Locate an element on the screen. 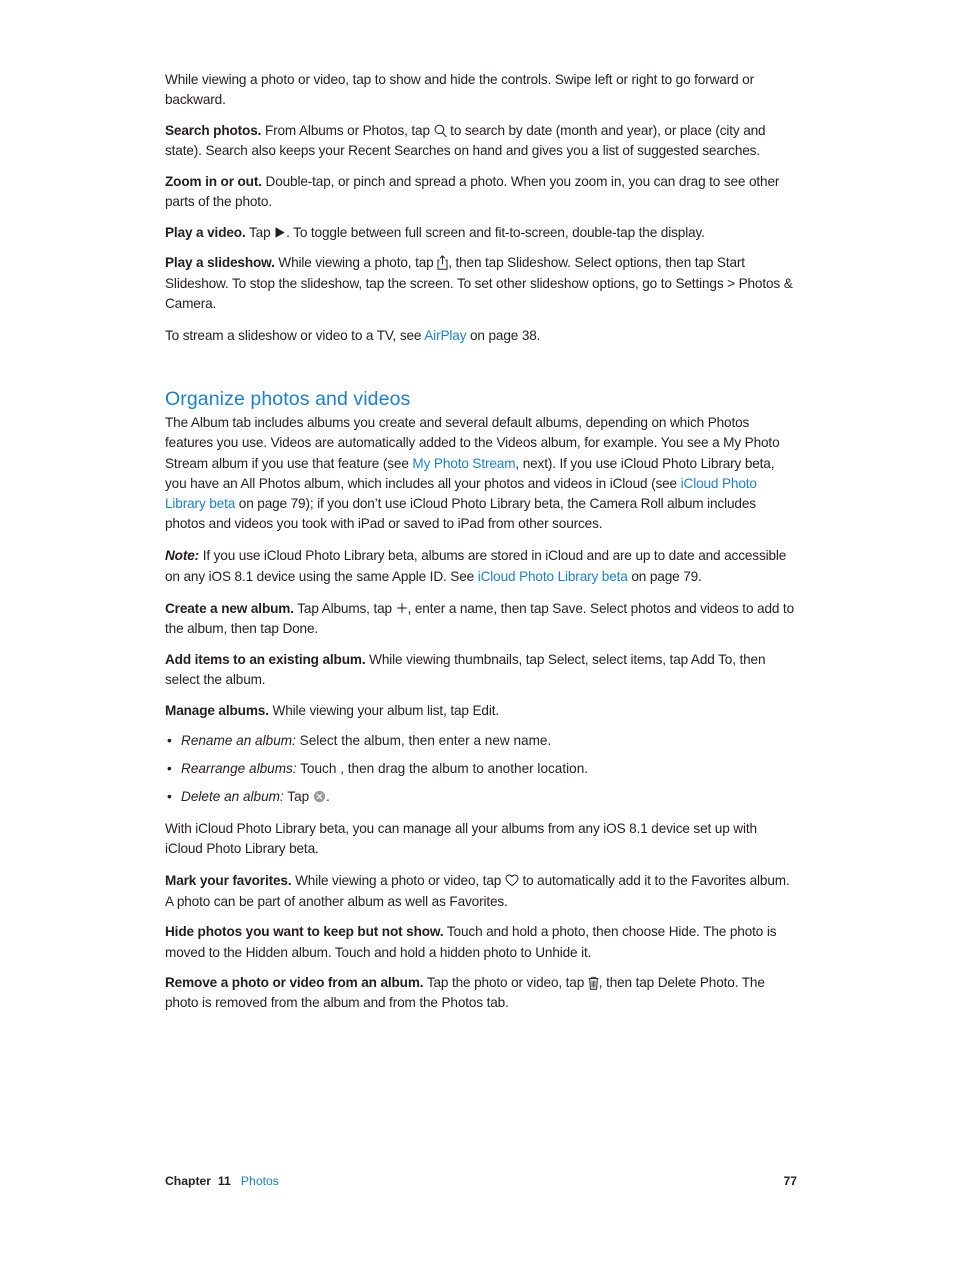 This screenshot has height=1265, width=954. bullet-term: Rearrange albums: is located at coordinates (239, 769).